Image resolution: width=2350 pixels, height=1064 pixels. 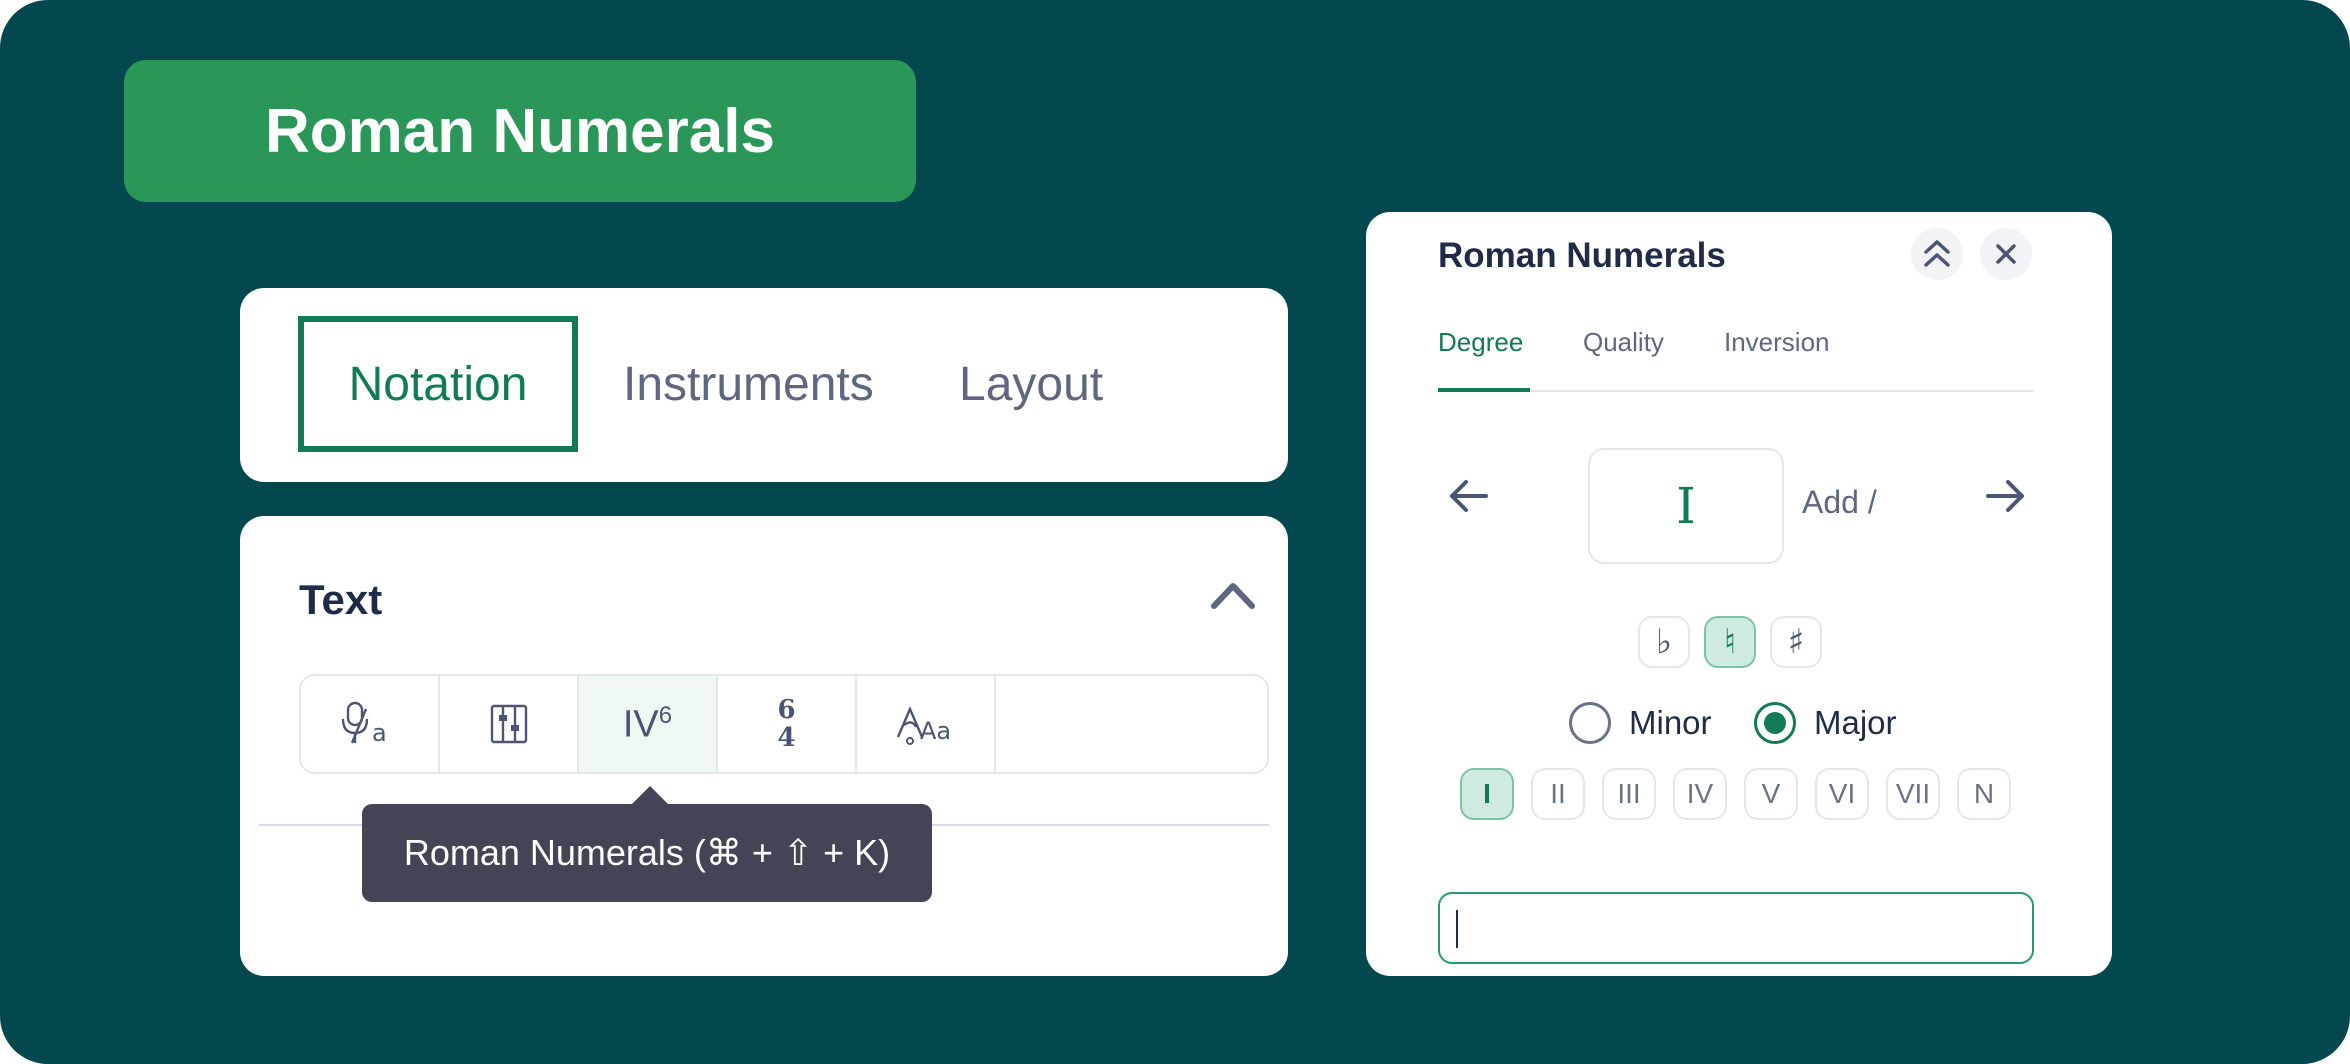 What do you see at coordinates (1558, 794) in the screenshot?
I see `degree-button-ii: II` at bounding box center [1558, 794].